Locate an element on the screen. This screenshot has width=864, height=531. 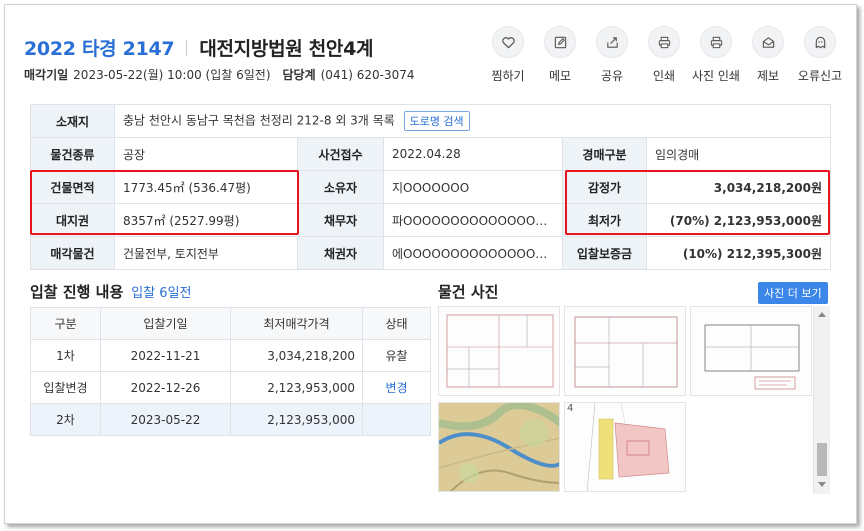
scroll-down-icon is located at coordinates (822, 484).